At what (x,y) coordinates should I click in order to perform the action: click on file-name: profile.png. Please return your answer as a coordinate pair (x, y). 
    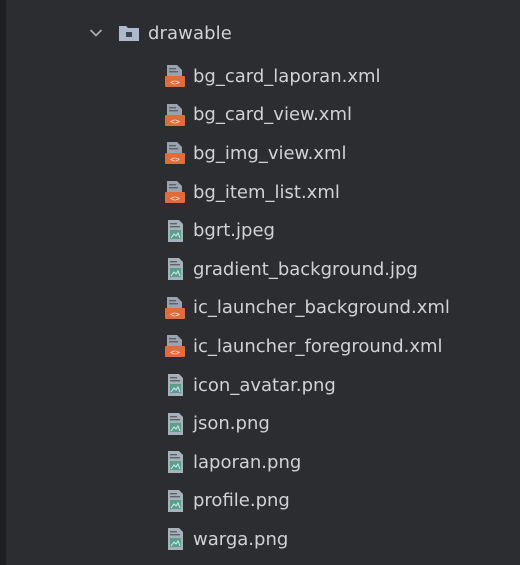
    Looking at the image, I should click on (241, 501).